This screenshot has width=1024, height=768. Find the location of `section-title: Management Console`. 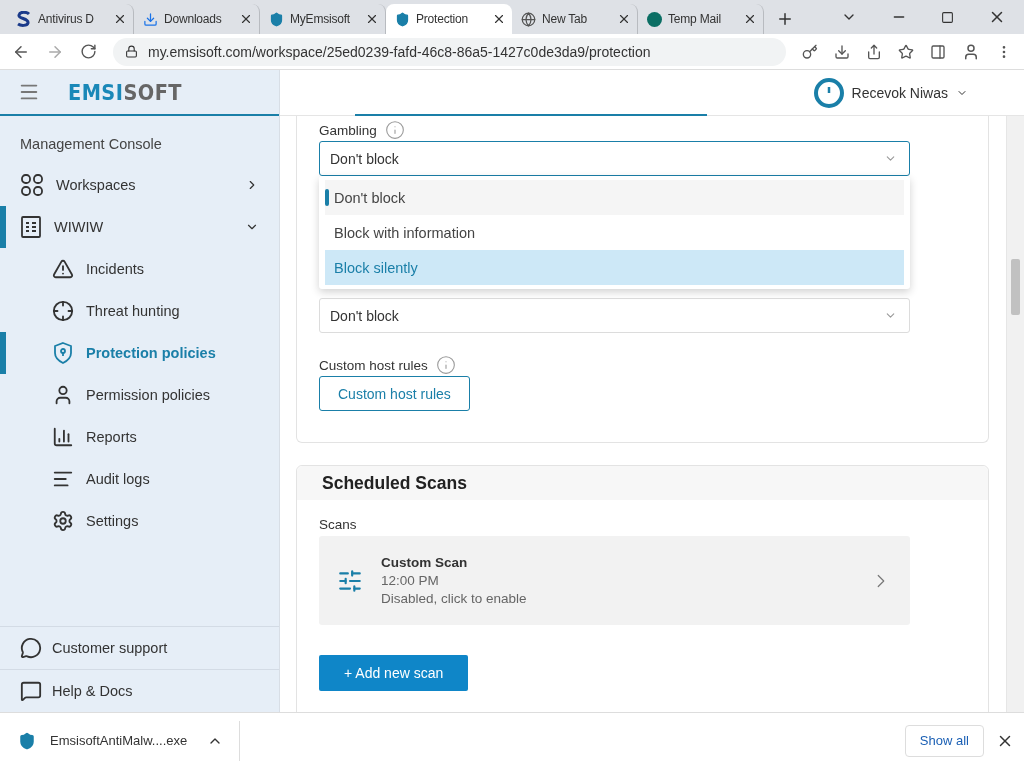

section-title: Management Console is located at coordinates (91, 144).